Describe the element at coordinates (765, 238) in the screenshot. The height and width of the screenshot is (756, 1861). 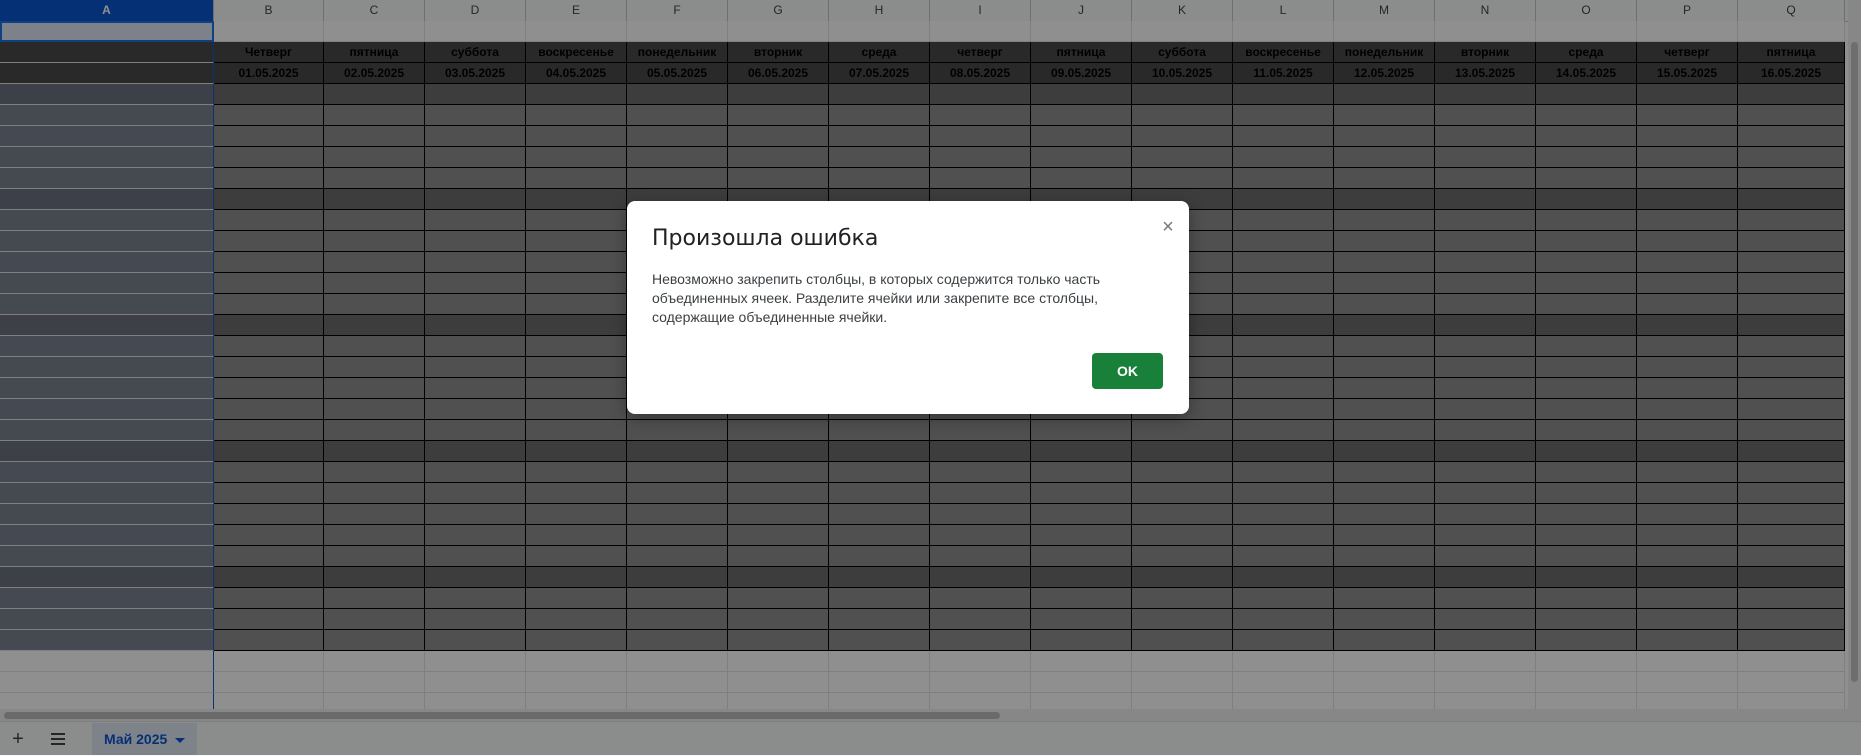
I see `dialog-title: Произошла ошибка` at that location.